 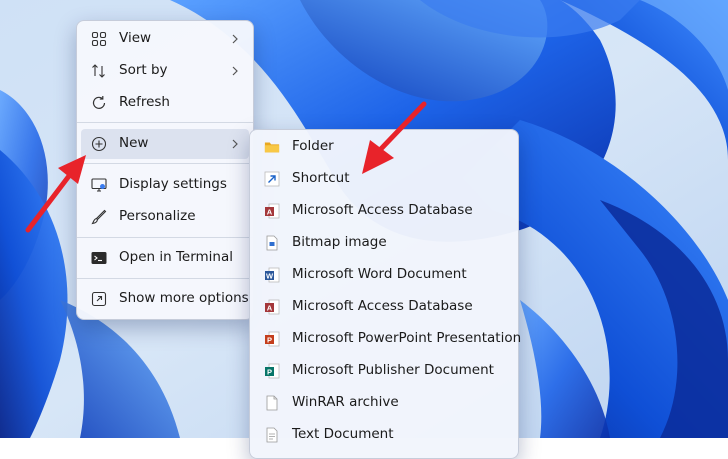 I want to click on menu-item-label: View, so click(x=135, y=38).